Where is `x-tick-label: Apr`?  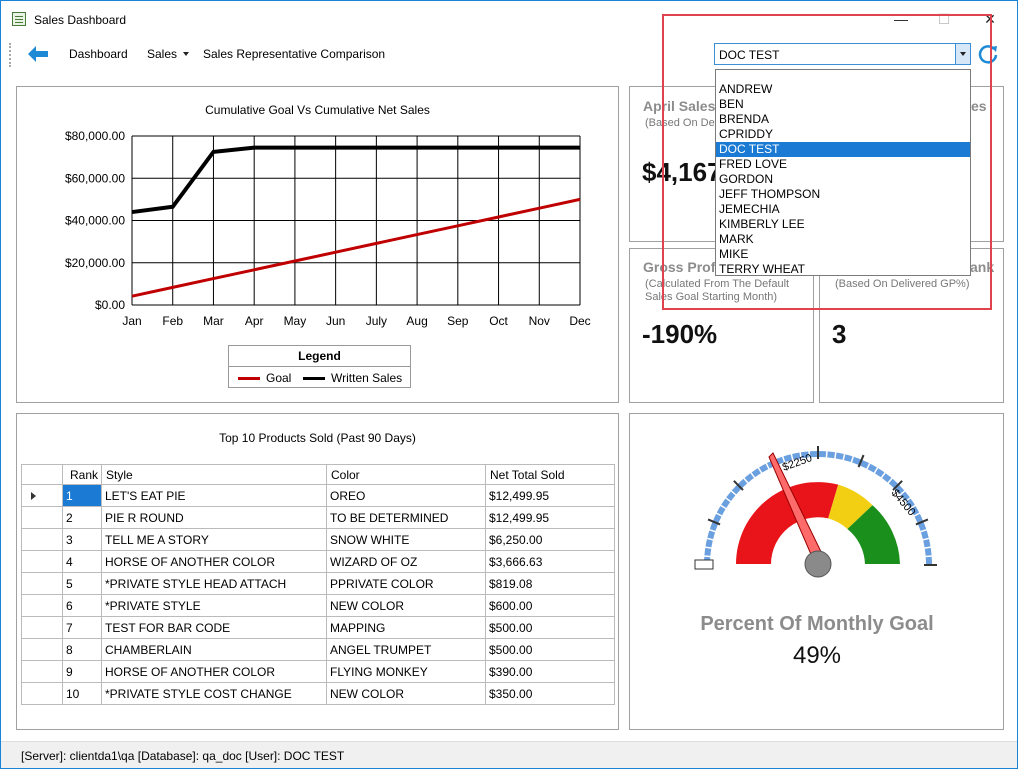
x-tick-label: Apr is located at coordinates (254, 321).